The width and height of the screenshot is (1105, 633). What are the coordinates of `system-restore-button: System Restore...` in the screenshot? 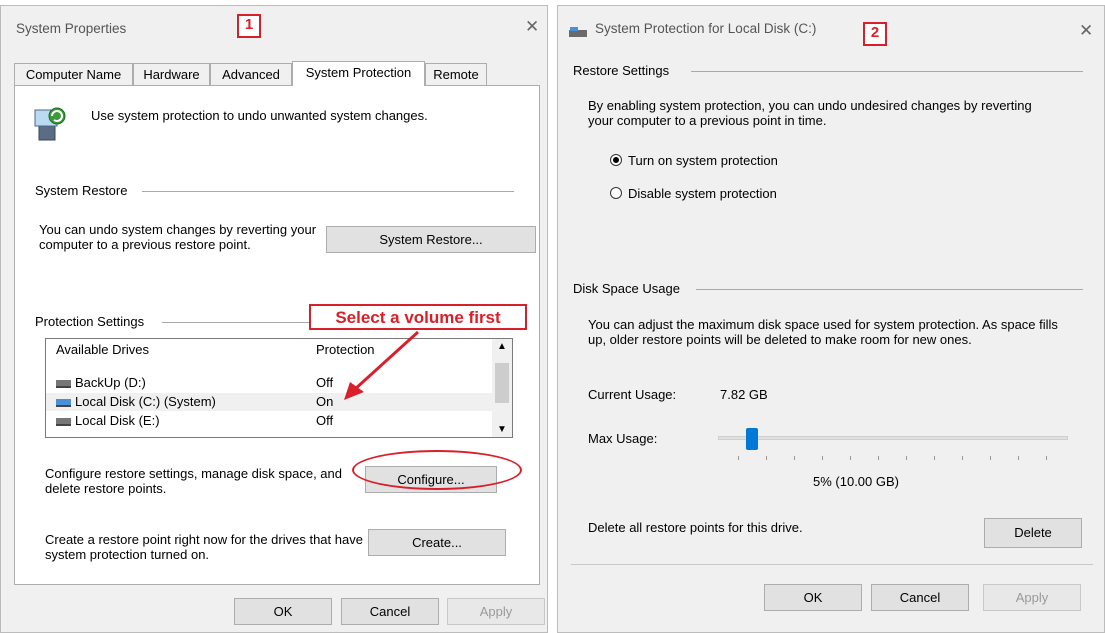 It's located at (431, 239).